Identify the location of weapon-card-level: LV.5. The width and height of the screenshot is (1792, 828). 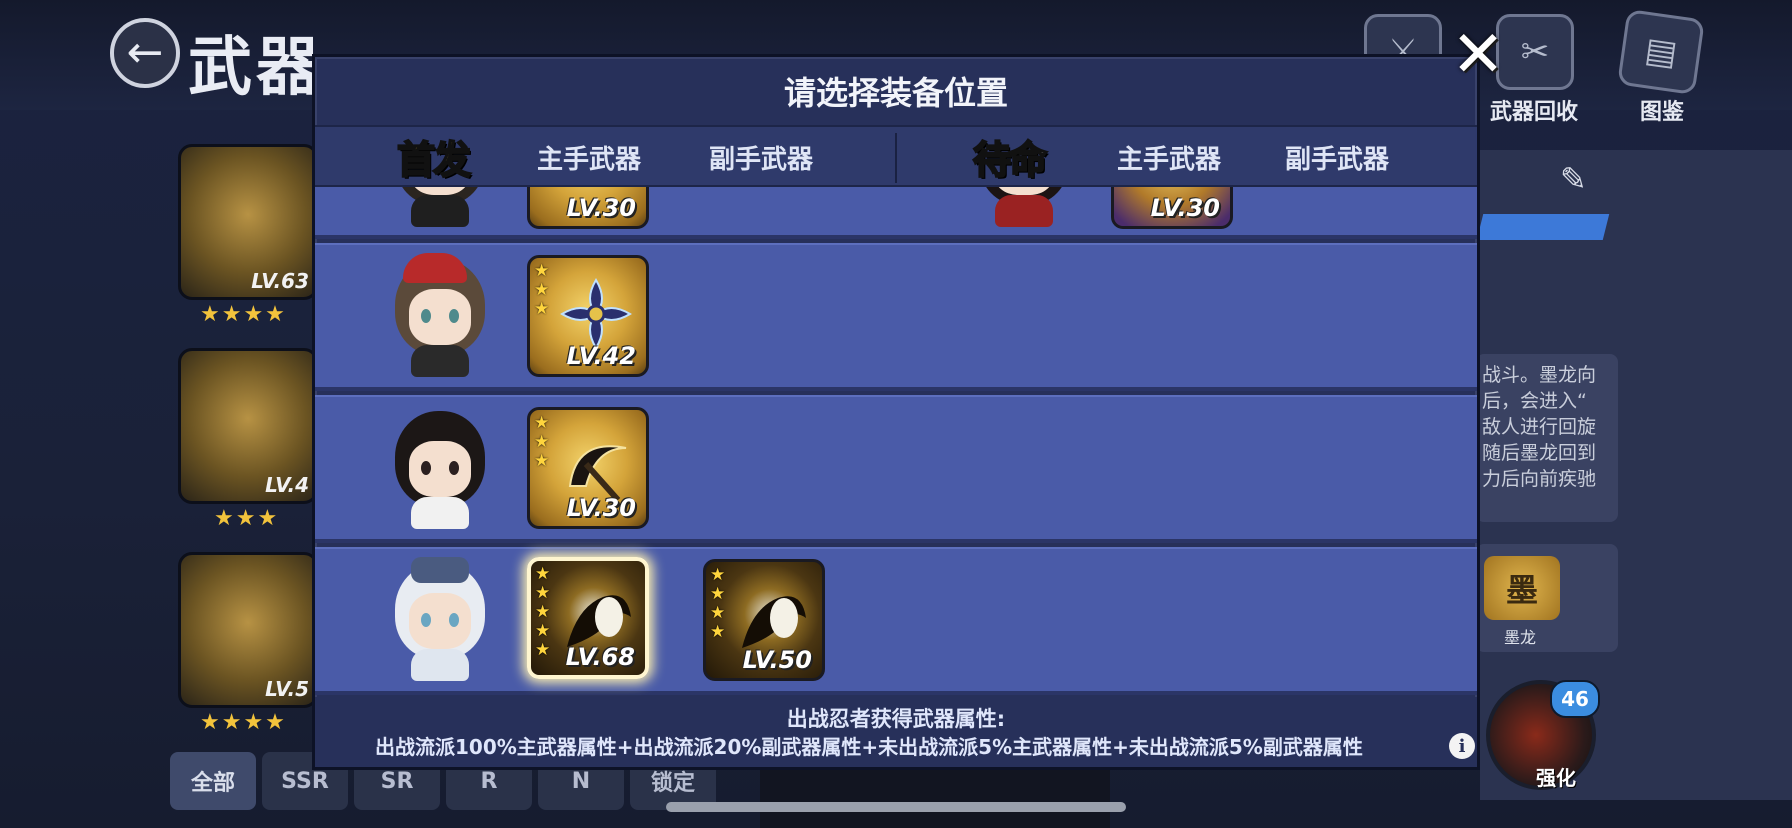
(287, 689).